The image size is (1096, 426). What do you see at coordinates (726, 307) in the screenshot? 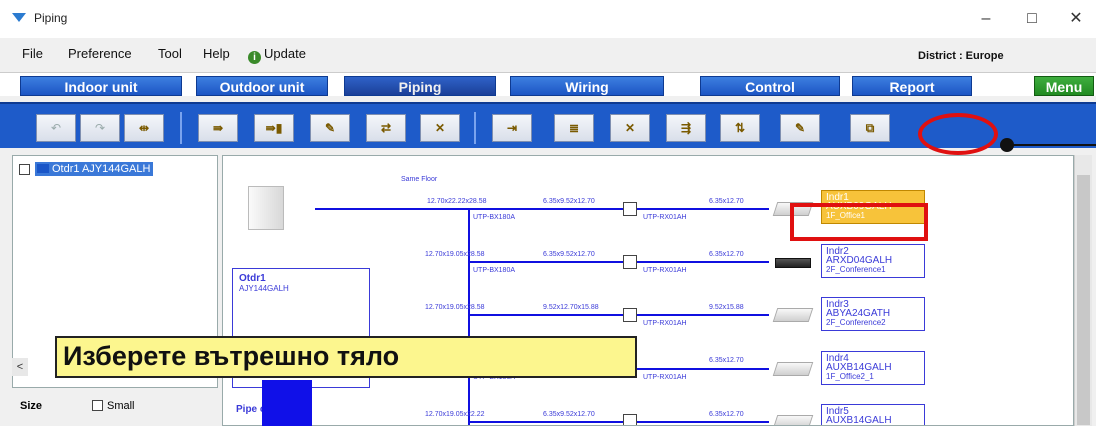
I see `indoor-pipe-label: 9.52x15.88` at bounding box center [726, 307].